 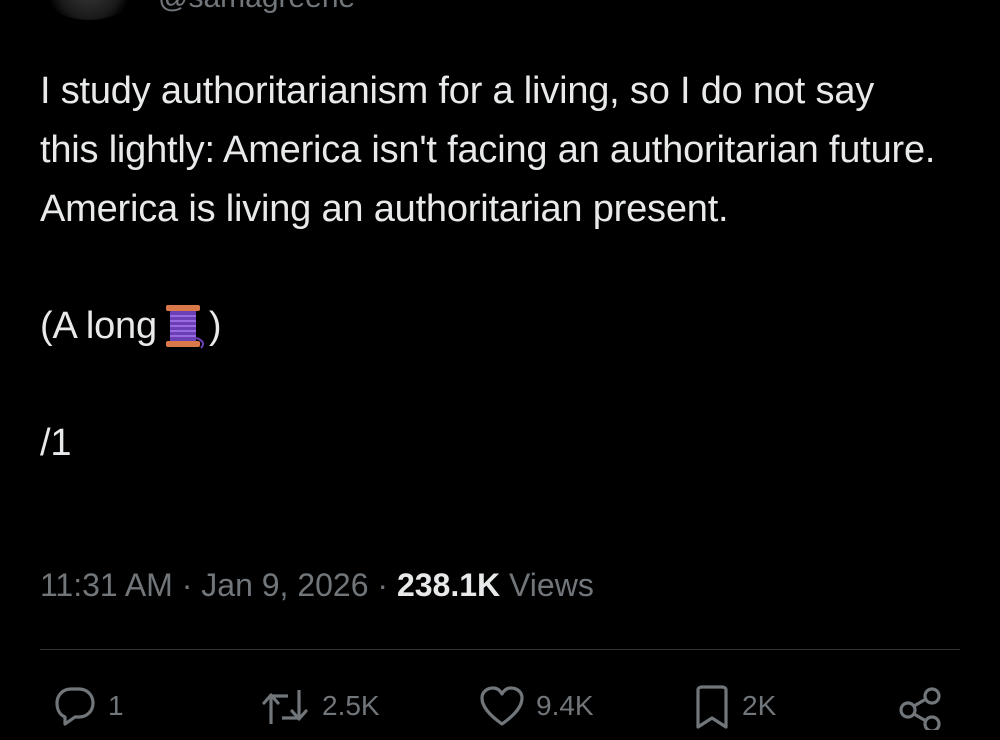 What do you see at coordinates (502, 706) in the screenshot?
I see `heart-icon` at bounding box center [502, 706].